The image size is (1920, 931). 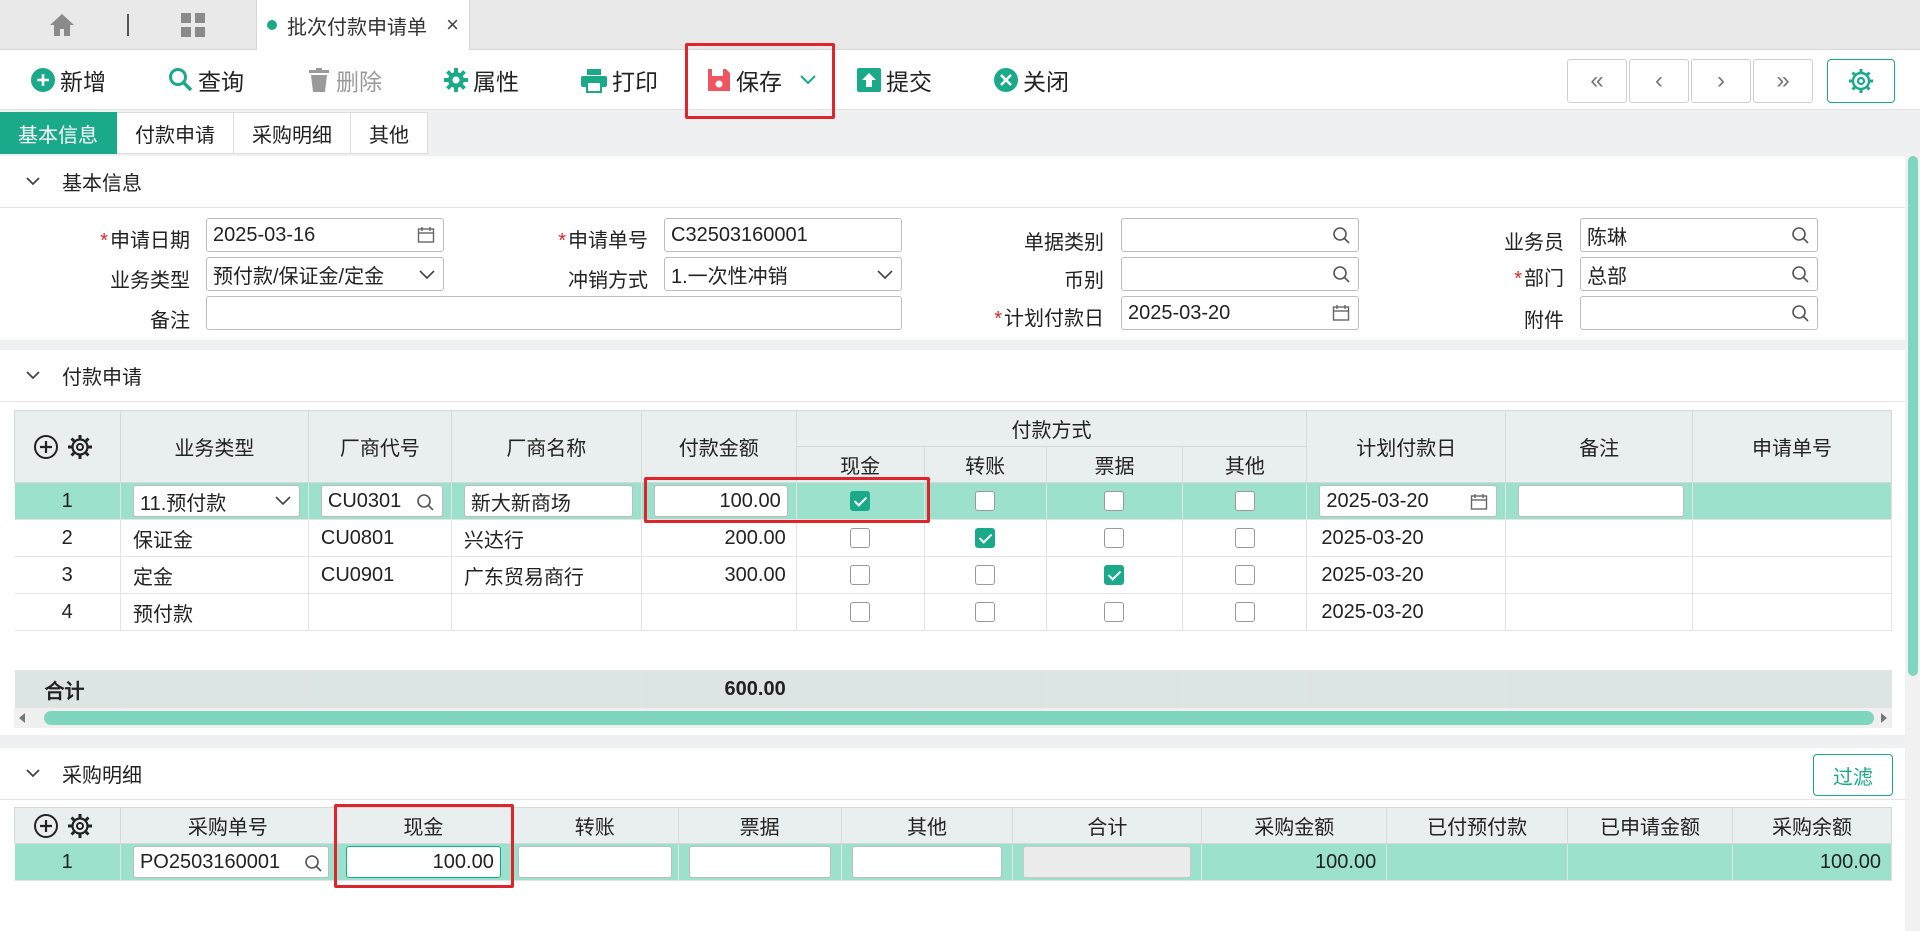 What do you see at coordinates (1699, 274) in the screenshot?
I see `dept-field: 总部` at bounding box center [1699, 274].